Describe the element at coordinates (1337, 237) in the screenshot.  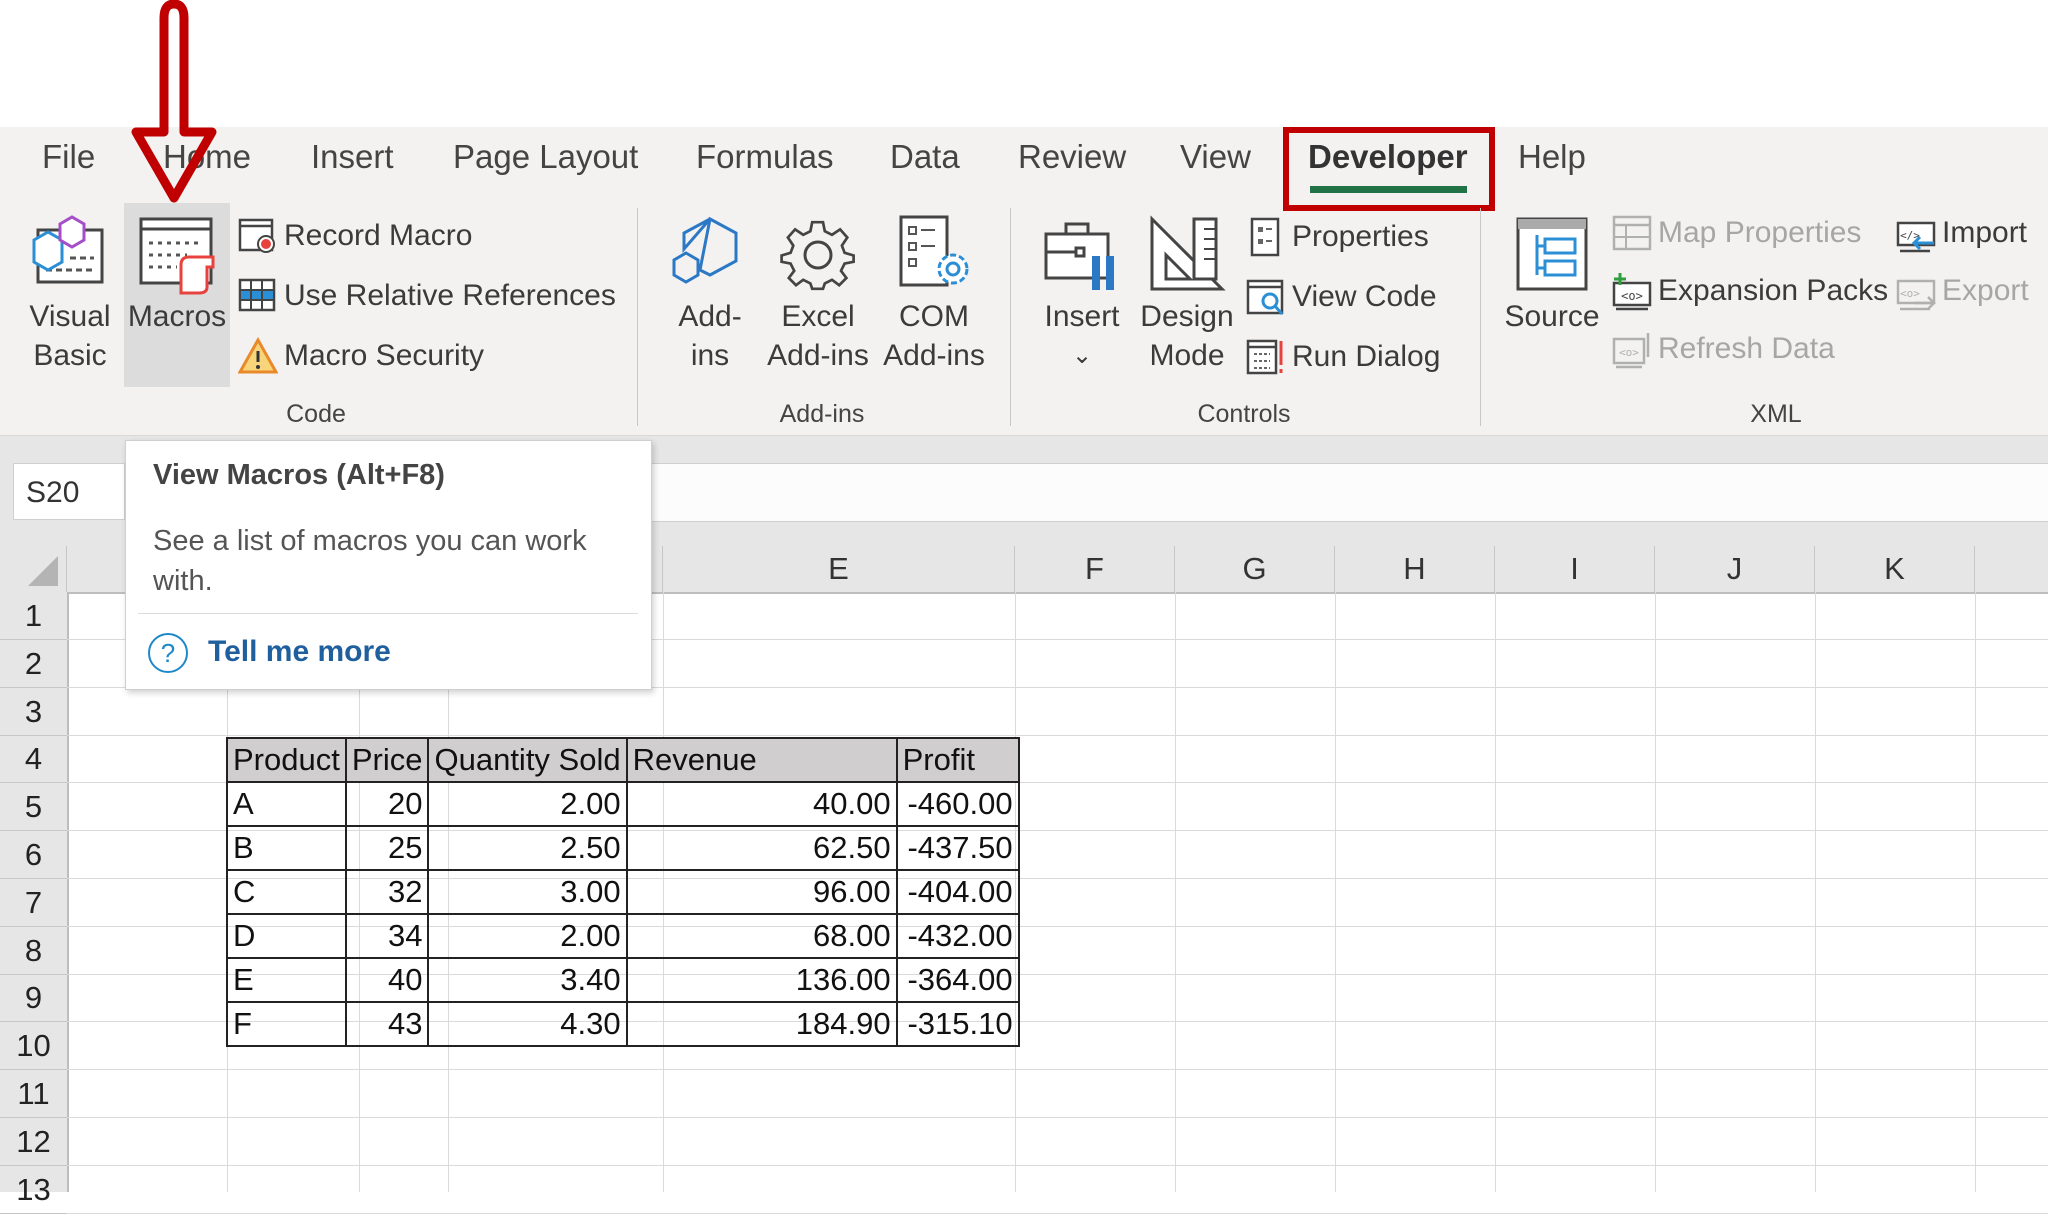
I see `properties-button: Properties` at that location.